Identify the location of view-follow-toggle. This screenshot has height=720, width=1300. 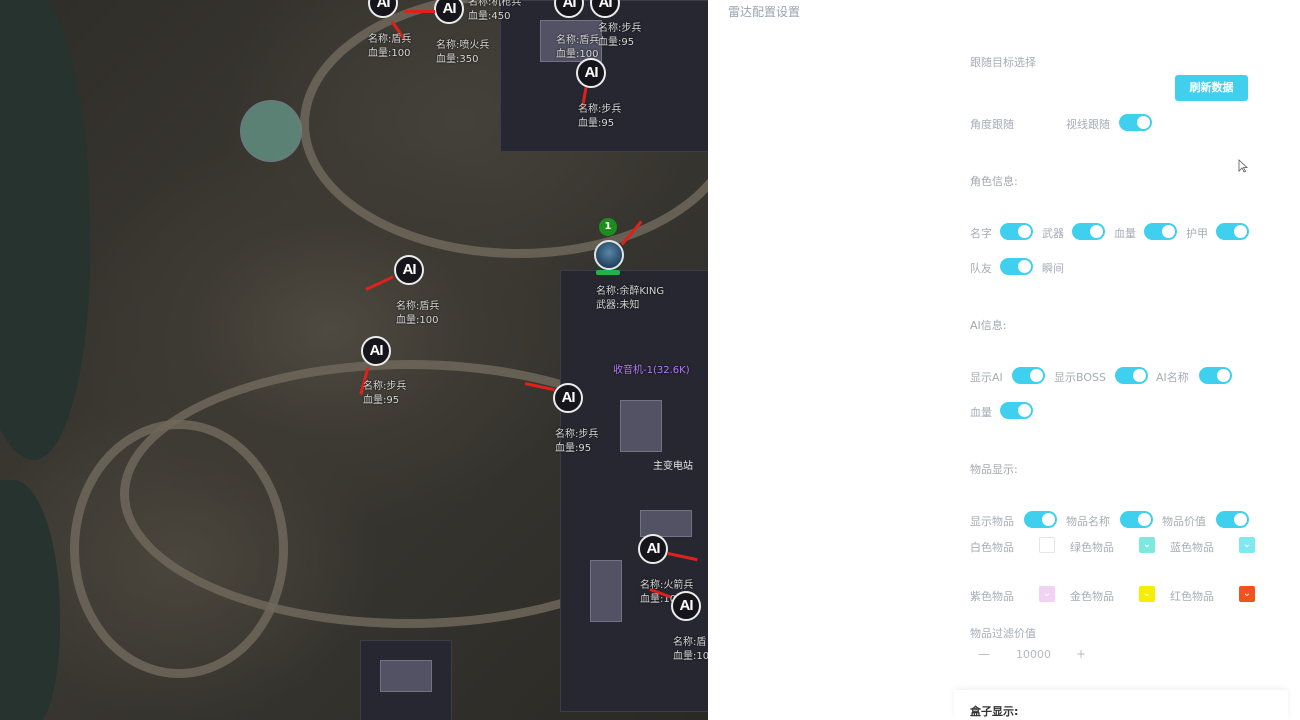
(1135, 122).